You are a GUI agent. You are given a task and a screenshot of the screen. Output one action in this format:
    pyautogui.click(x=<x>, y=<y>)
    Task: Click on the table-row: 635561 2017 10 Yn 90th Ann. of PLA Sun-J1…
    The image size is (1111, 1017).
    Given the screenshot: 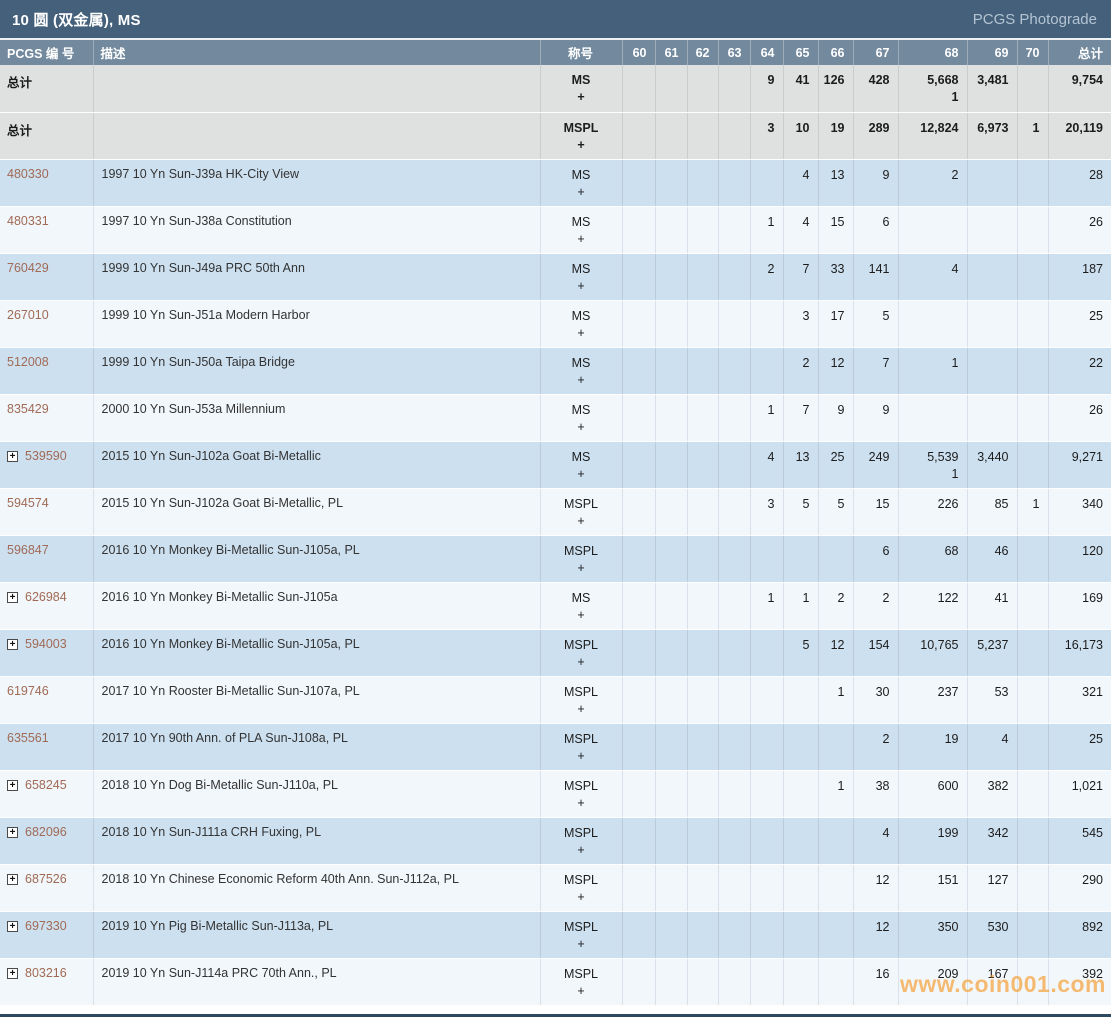 What is the action you would take?
    pyautogui.click(x=555, y=747)
    